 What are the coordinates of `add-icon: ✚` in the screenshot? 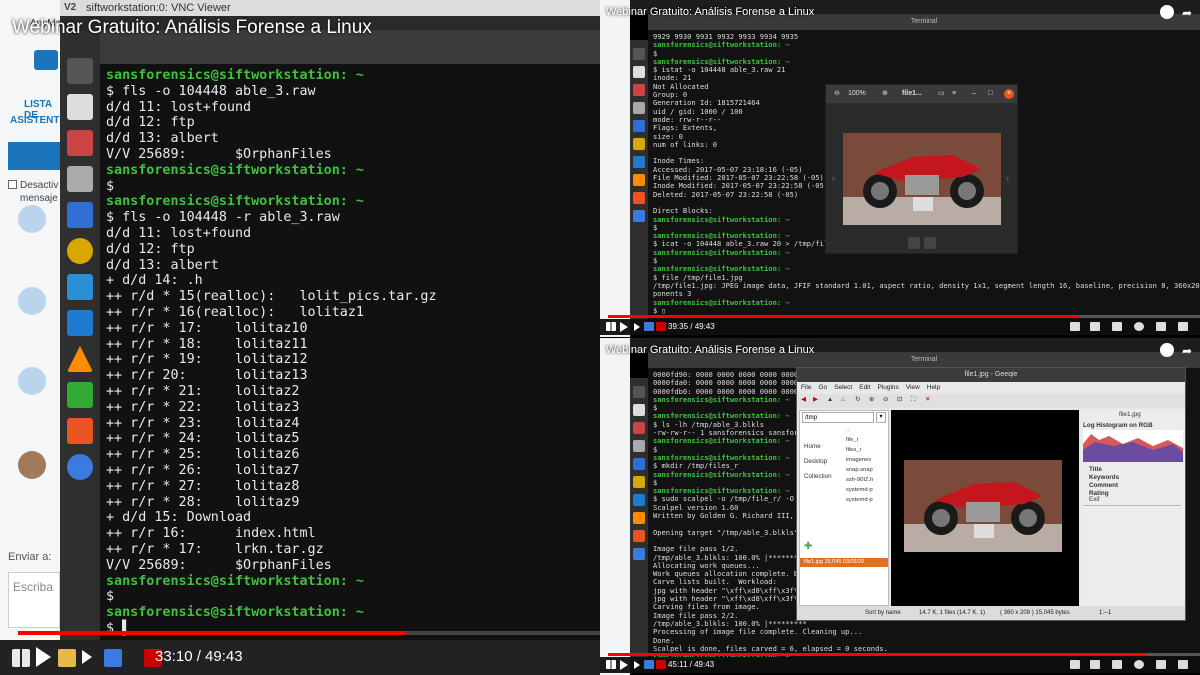 It's located at (808, 546).